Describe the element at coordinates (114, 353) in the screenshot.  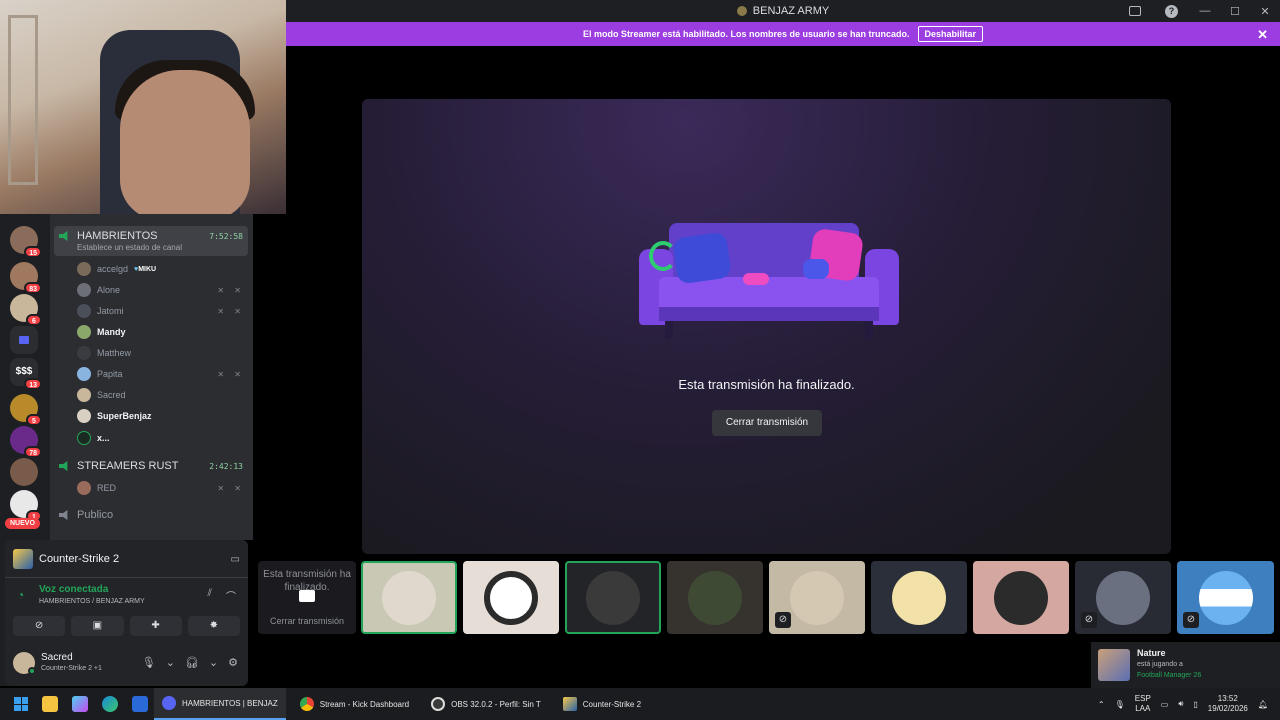
I see `member-name: Matthew` at that location.